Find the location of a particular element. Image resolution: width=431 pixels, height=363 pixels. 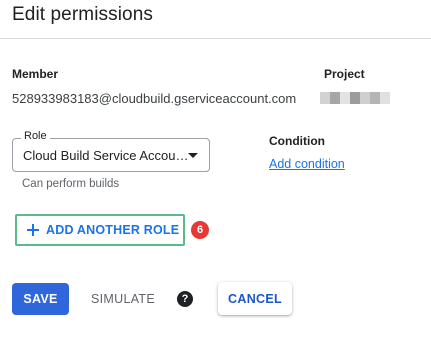

save-button: SAVE is located at coordinates (40, 299).